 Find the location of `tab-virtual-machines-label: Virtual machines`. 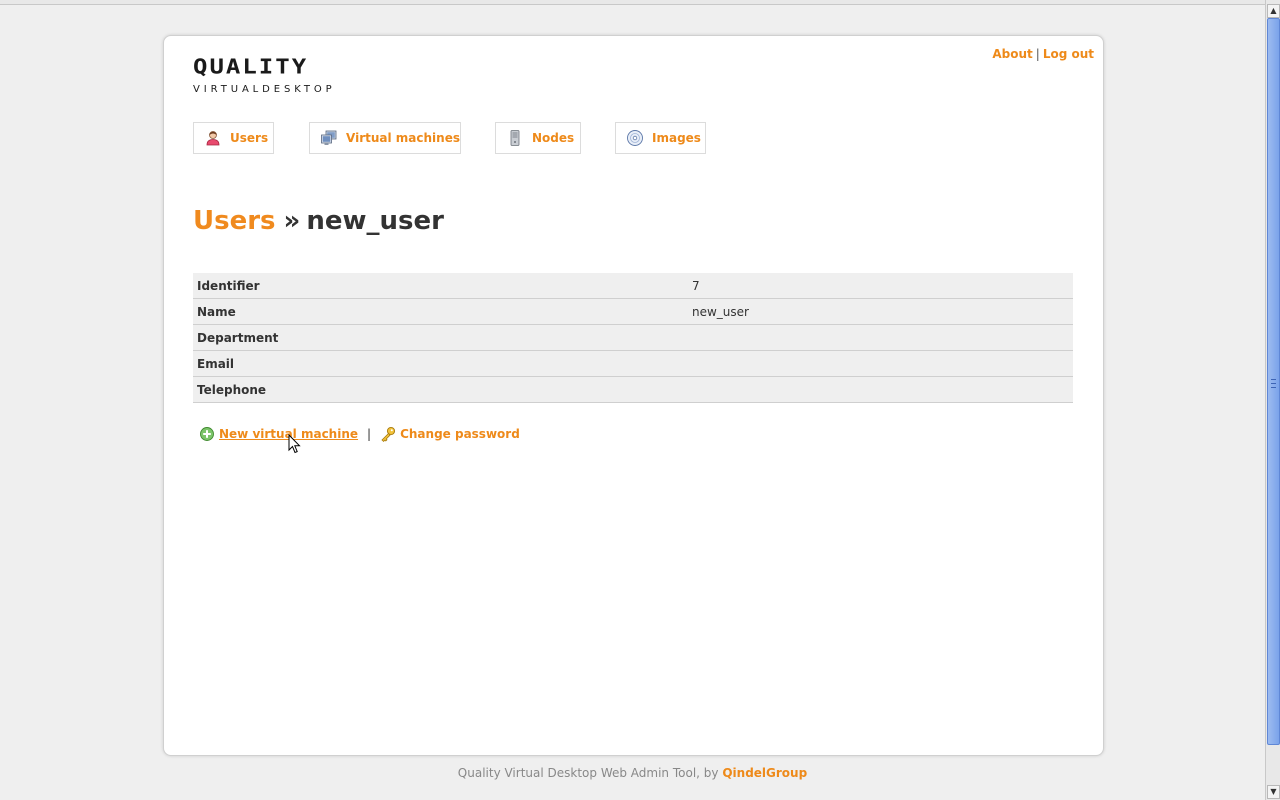

tab-virtual-machines-label: Virtual machines is located at coordinates (403, 138).